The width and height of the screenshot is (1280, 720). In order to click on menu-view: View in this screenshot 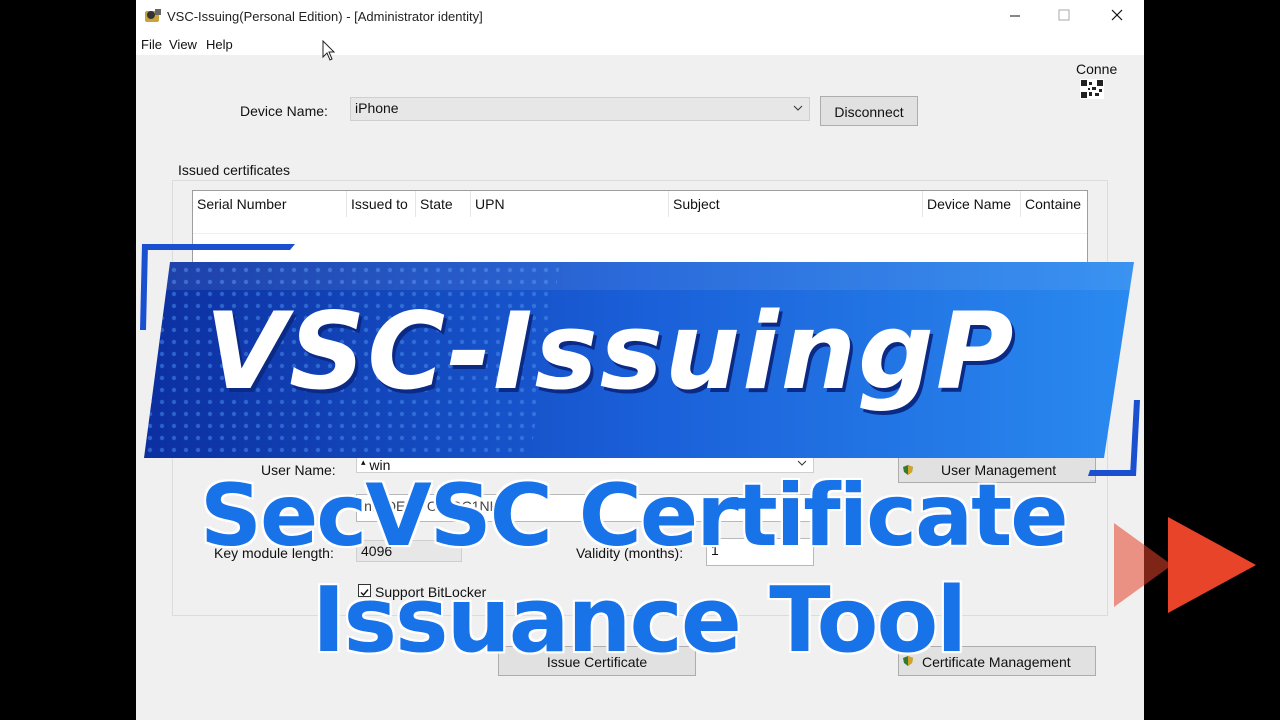, I will do `click(183, 44)`.